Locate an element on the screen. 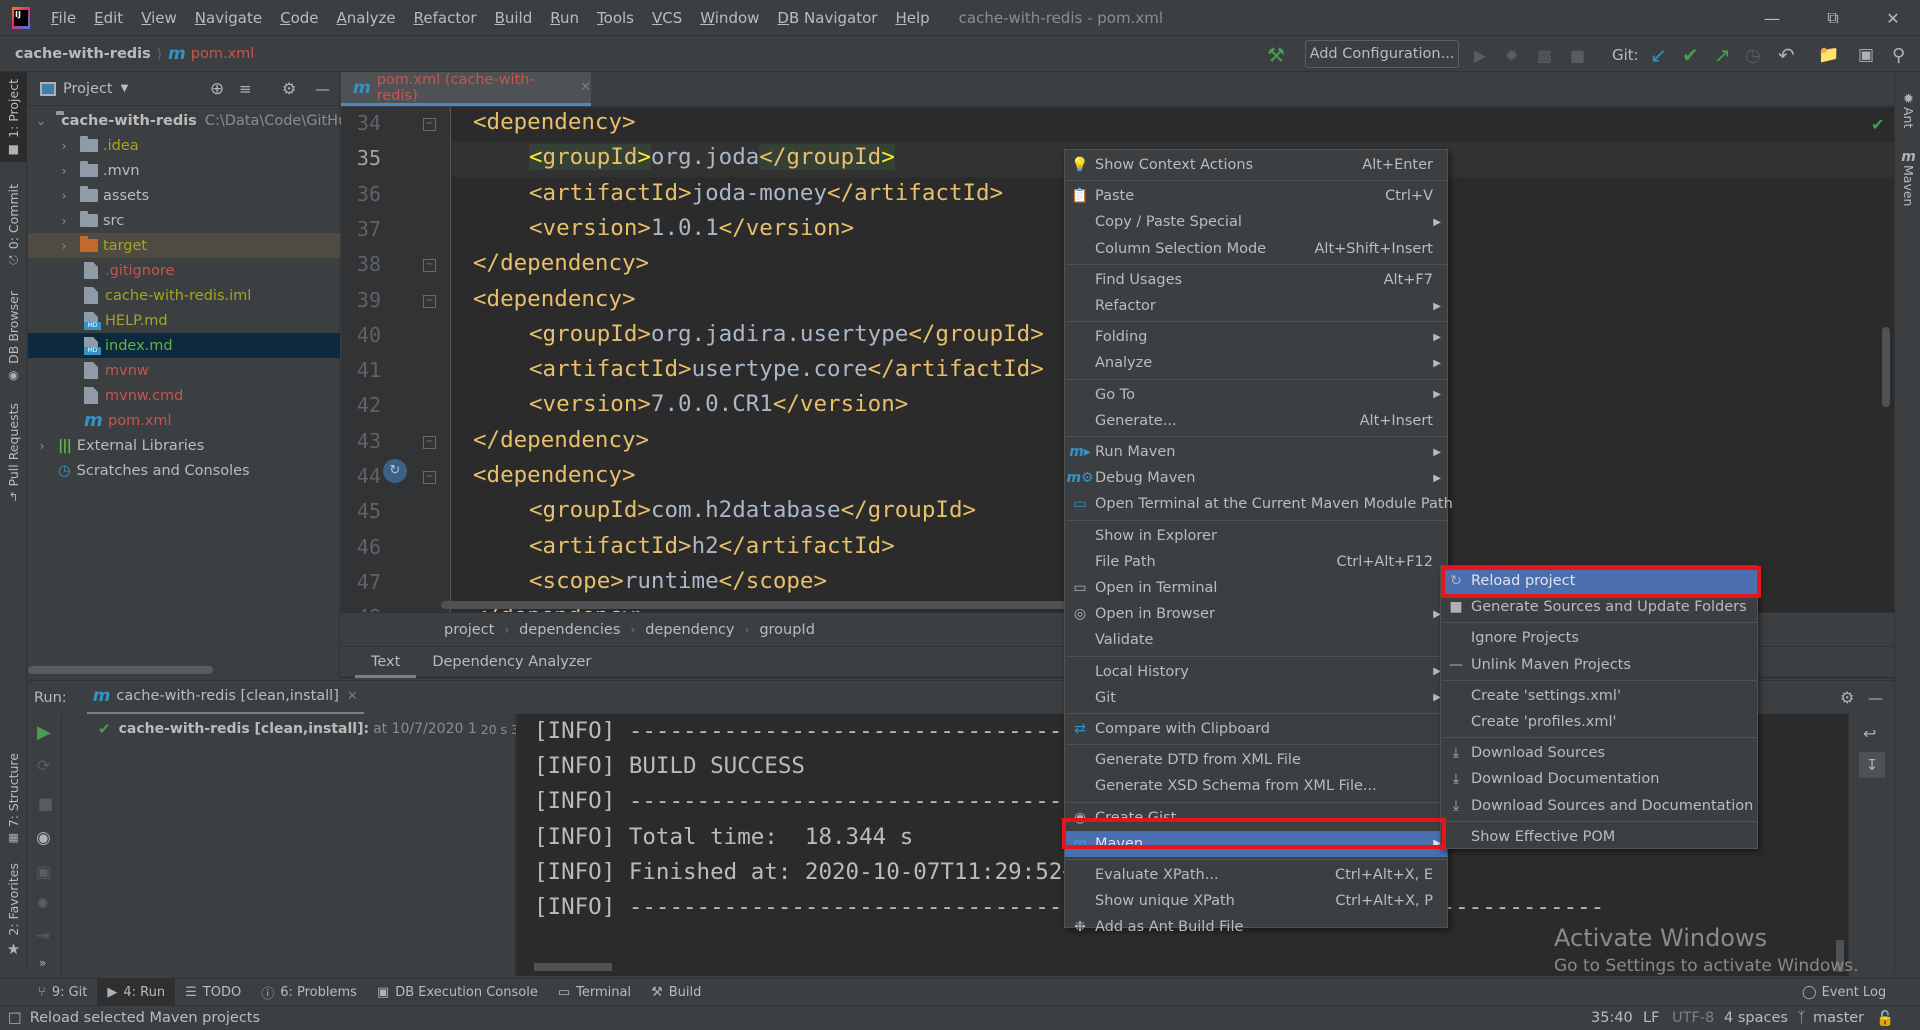 This screenshot has height=1030, width=1920. menu-item-folding: Folding ▶ is located at coordinates (1256, 337).